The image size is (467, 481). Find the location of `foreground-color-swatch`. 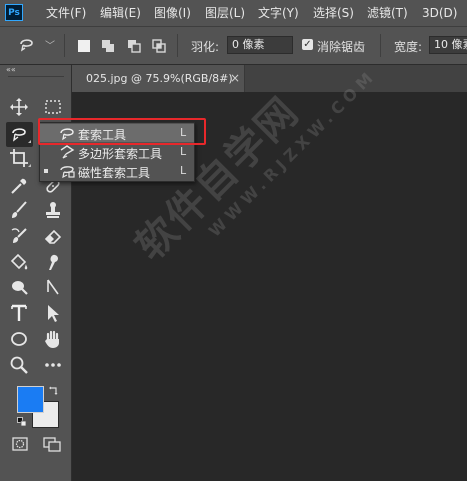

foreground-color-swatch is located at coordinates (30, 399).